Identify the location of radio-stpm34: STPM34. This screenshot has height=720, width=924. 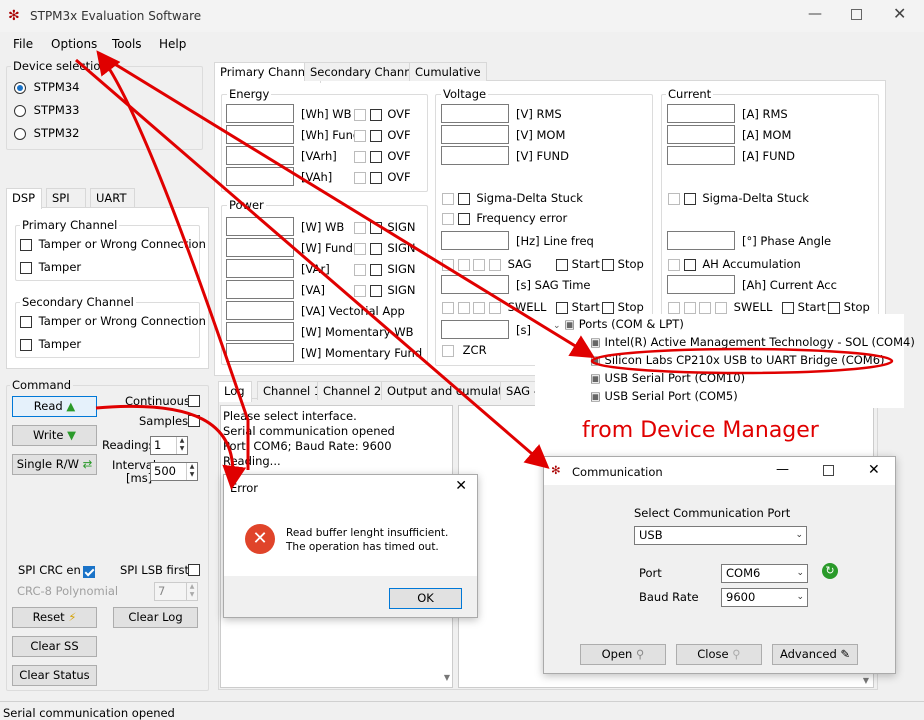
(46, 87).